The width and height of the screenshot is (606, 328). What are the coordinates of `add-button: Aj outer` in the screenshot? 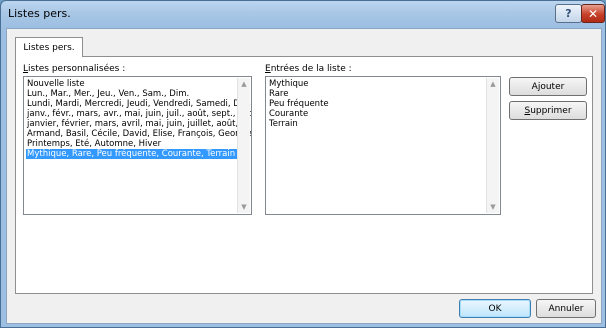 It's located at (548, 86).